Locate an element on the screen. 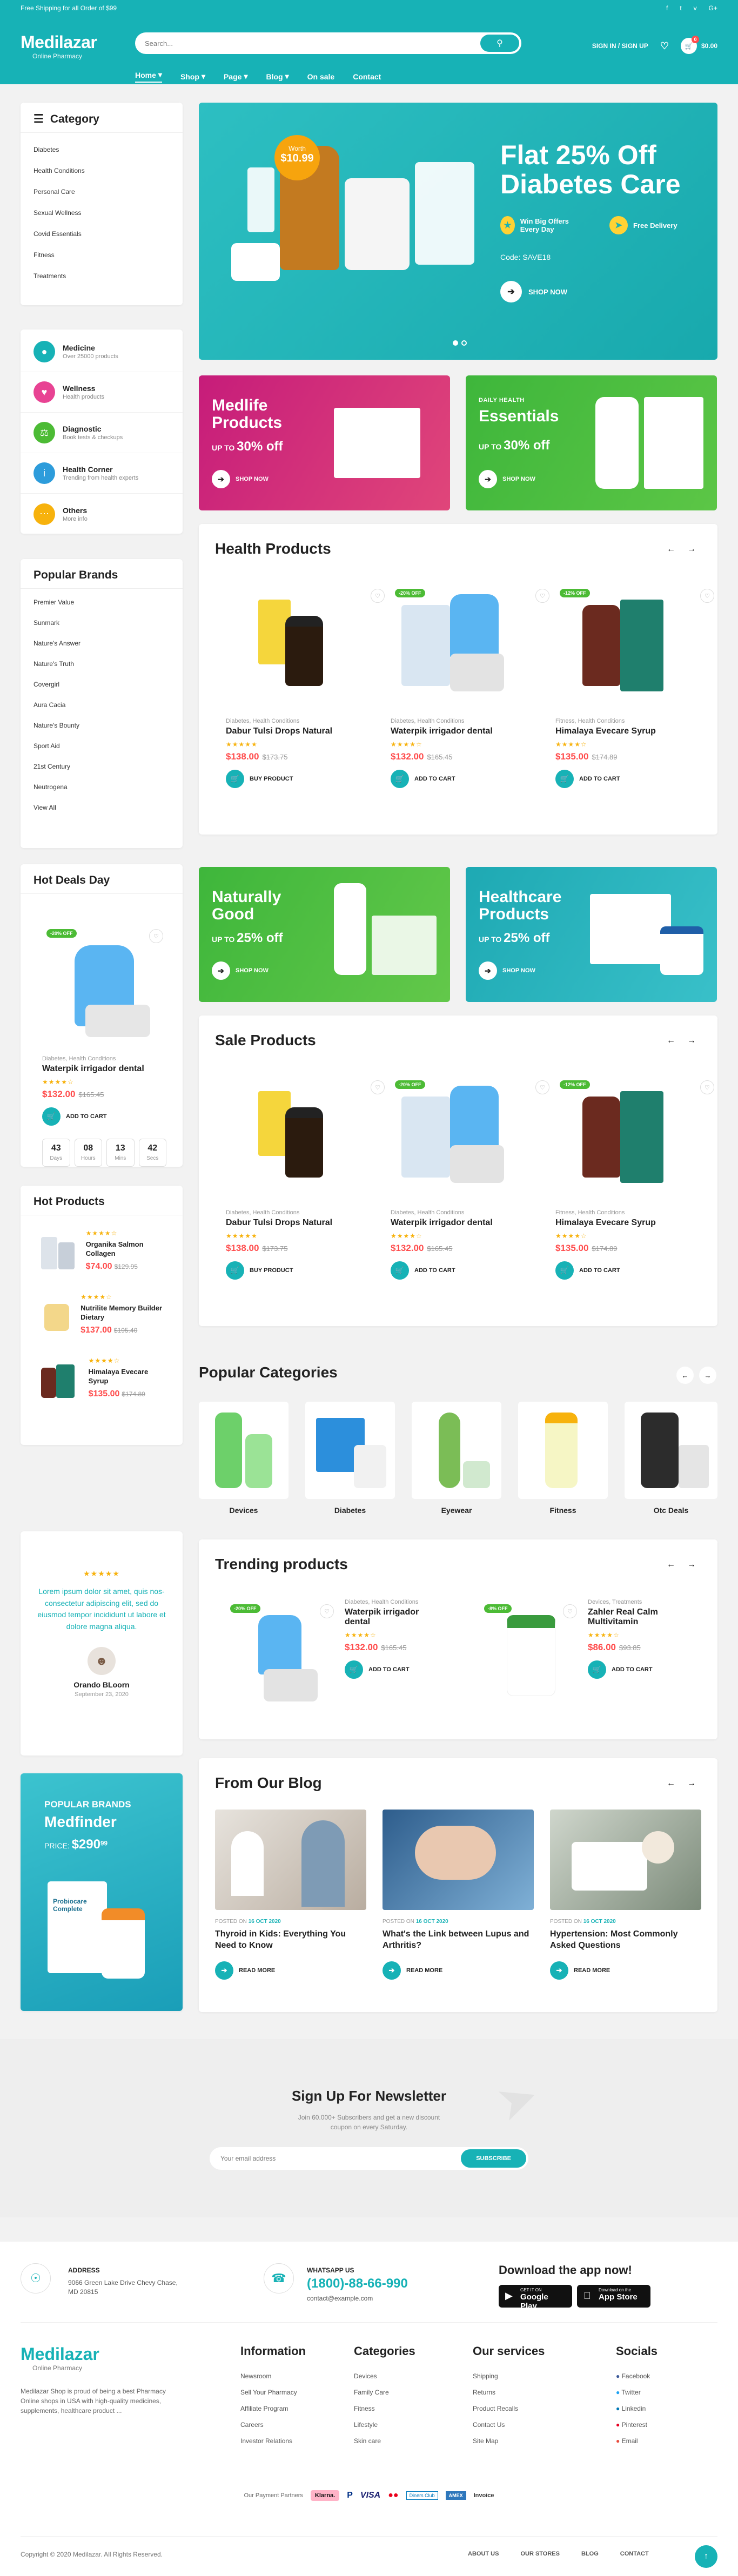 This screenshot has height=2576, width=738. footer-link: Investor Relations is located at coordinates (273, 2445).